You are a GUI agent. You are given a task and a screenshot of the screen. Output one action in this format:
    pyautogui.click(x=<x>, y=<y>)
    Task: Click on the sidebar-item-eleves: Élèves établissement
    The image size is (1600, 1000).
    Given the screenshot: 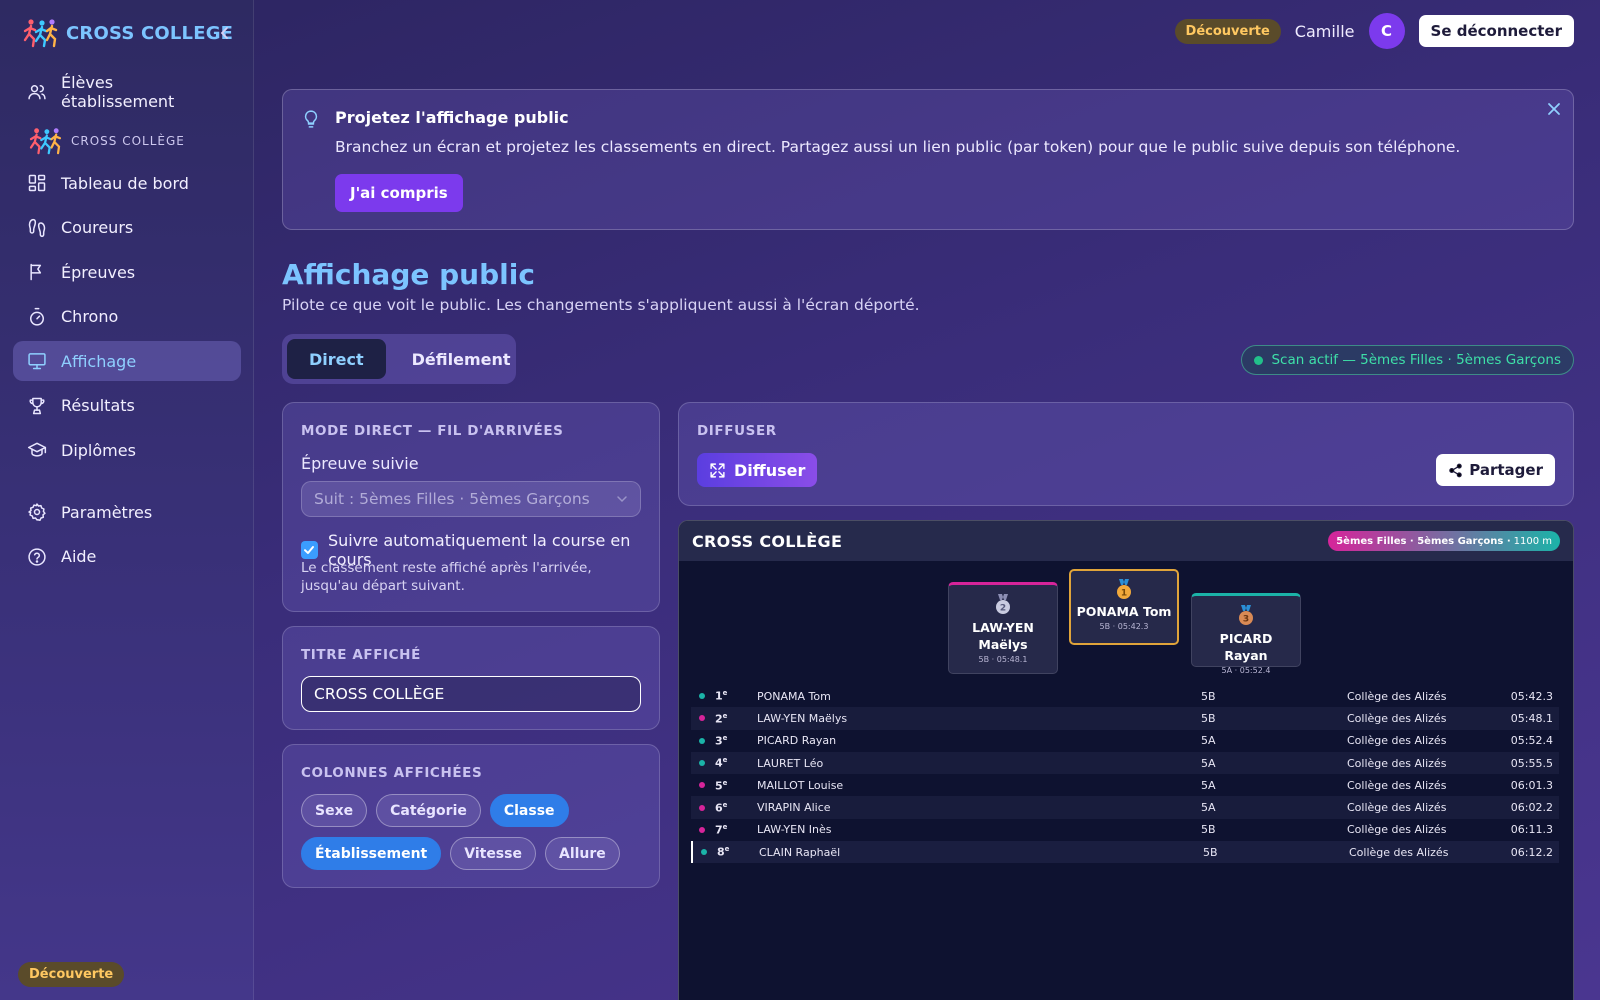 What is the action you would take?
    pyautogui.click(x=127, y=92)
    